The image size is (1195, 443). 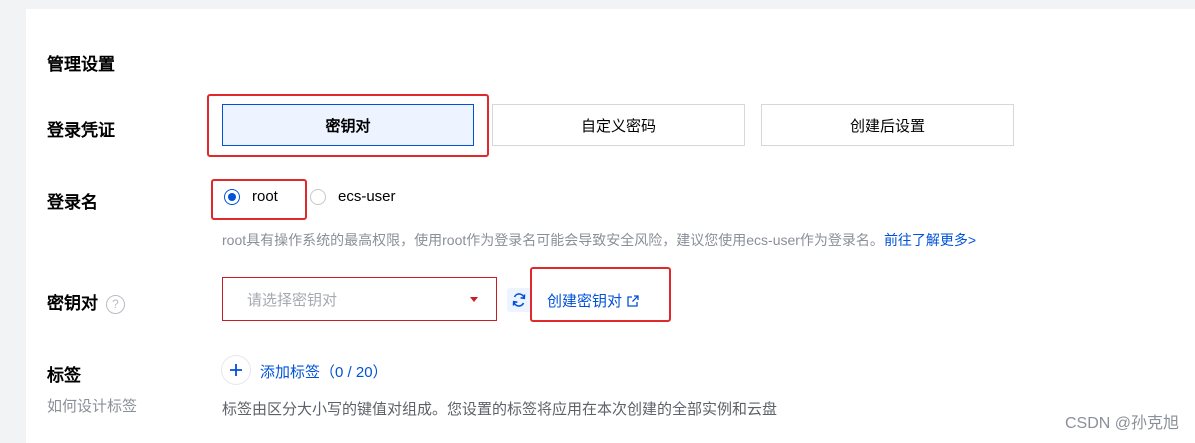 What do you see at coordinates (318, 196) in the screenshot?
I see `radio-unchecked-icon` at bounding box center [318, 196].